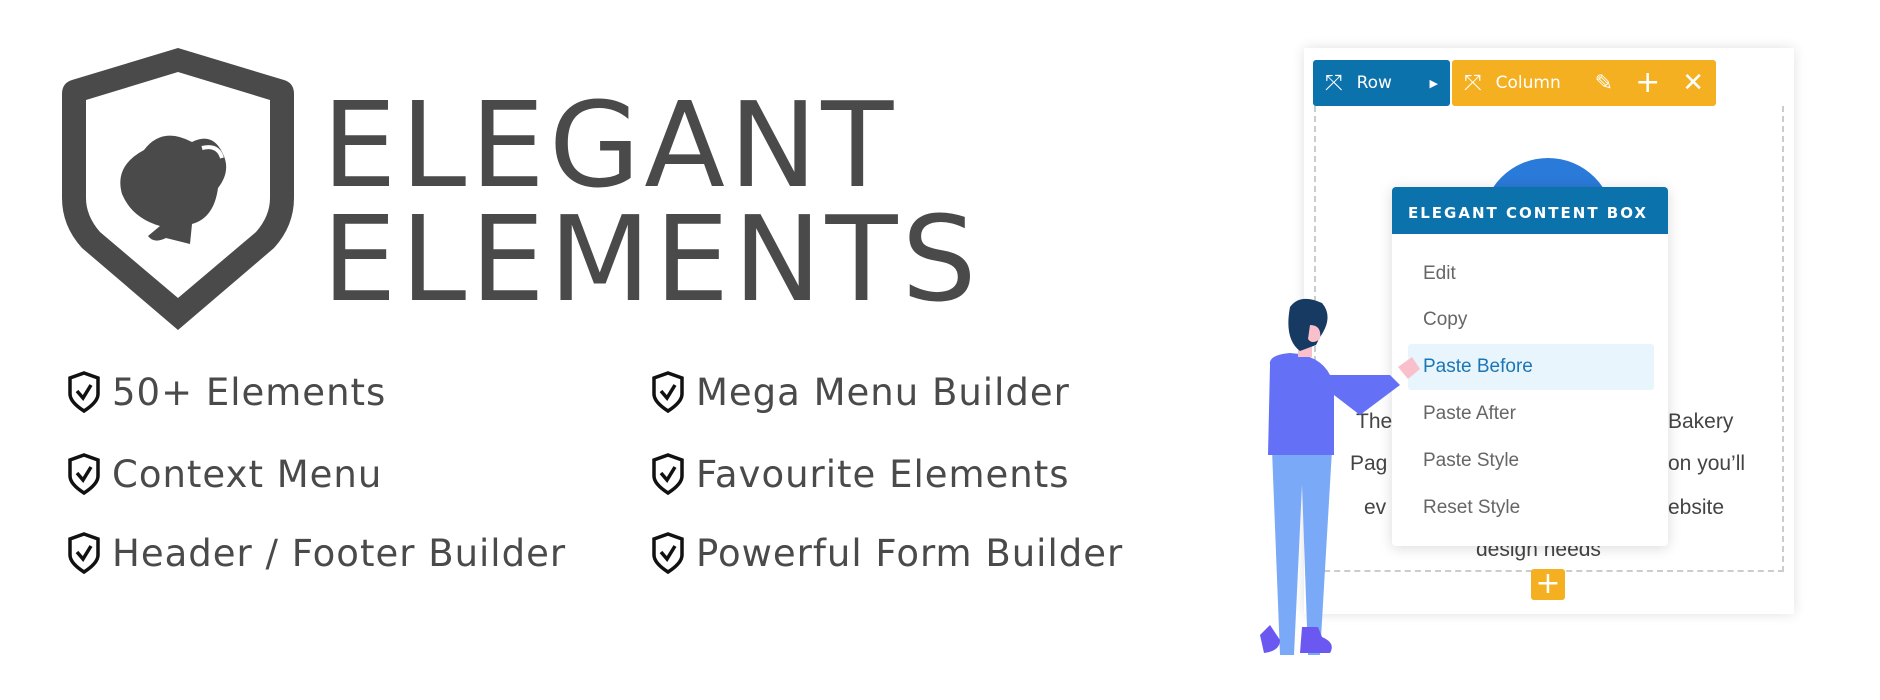  I want to click on edit-pencil-icon: ✎, so click(1604, 83).